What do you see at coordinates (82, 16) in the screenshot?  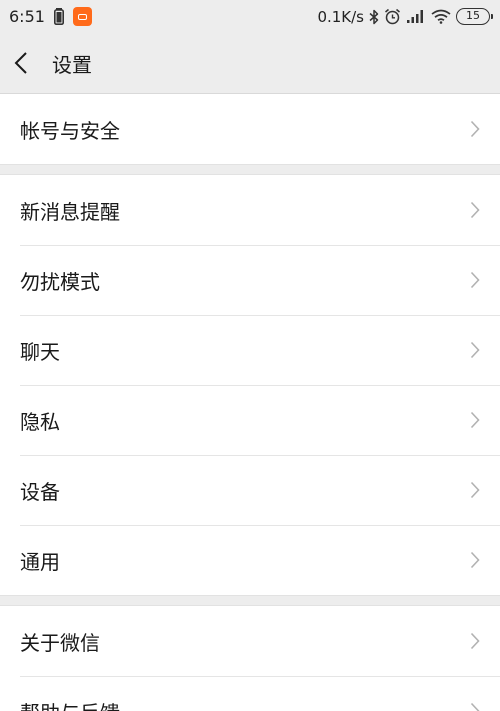 I see `app-notification-icon` at bounding box center [82, 16].